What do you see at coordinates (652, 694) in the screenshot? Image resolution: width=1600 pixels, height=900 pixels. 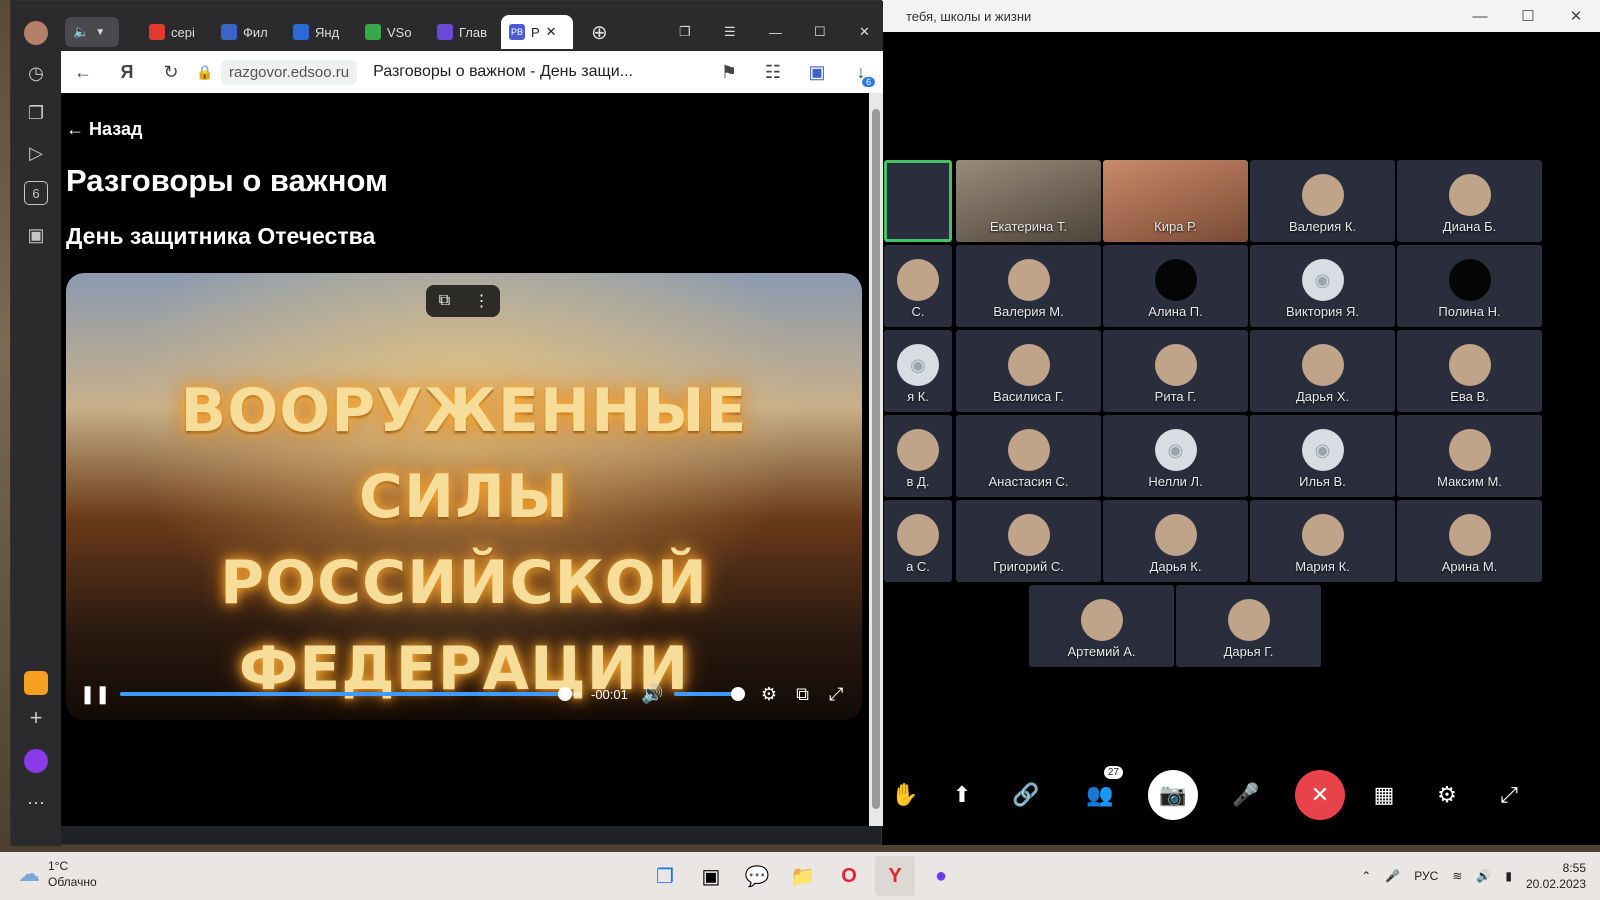 I see `volume-icon: 🔊` at bounding box center [652, 694].